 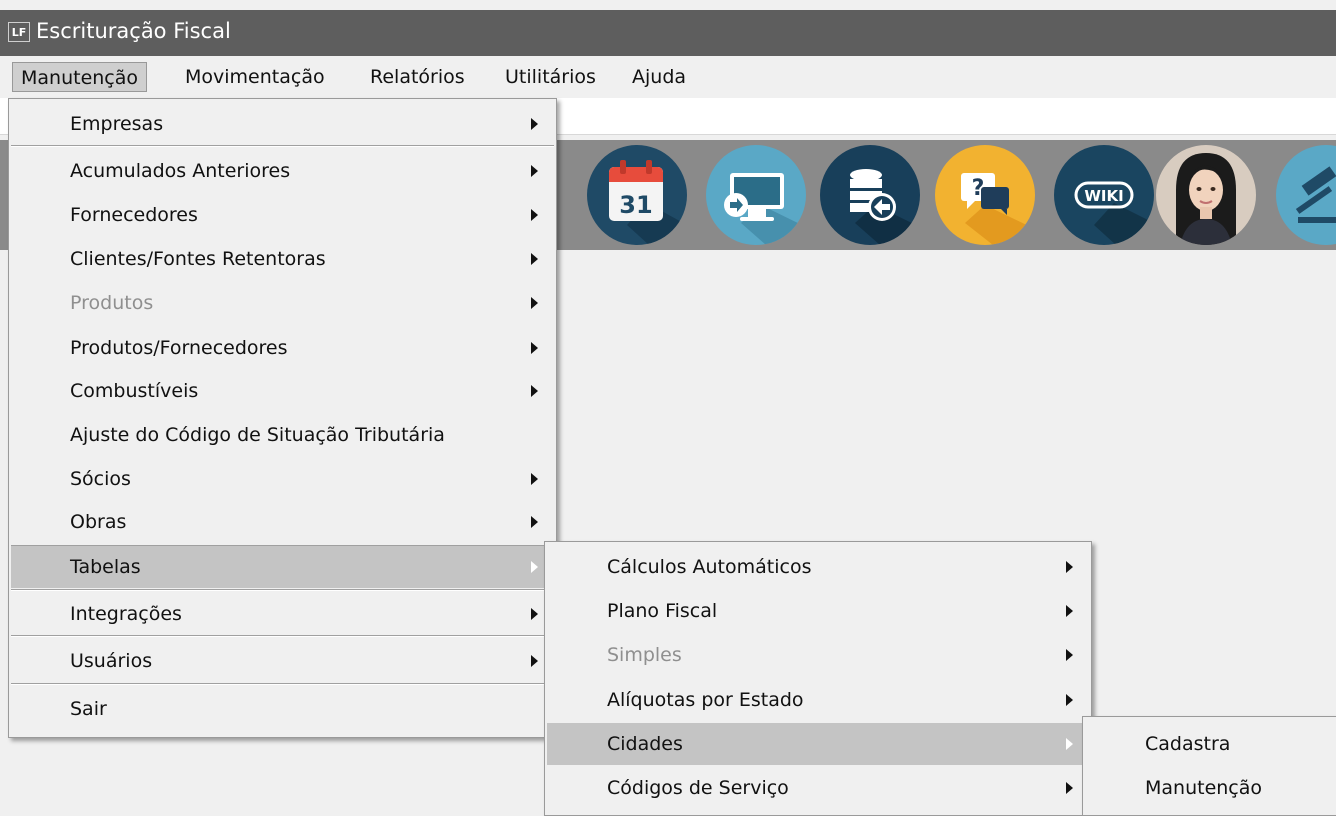 I want to click on calendar-icon: 31, so click(x=637, y=195).